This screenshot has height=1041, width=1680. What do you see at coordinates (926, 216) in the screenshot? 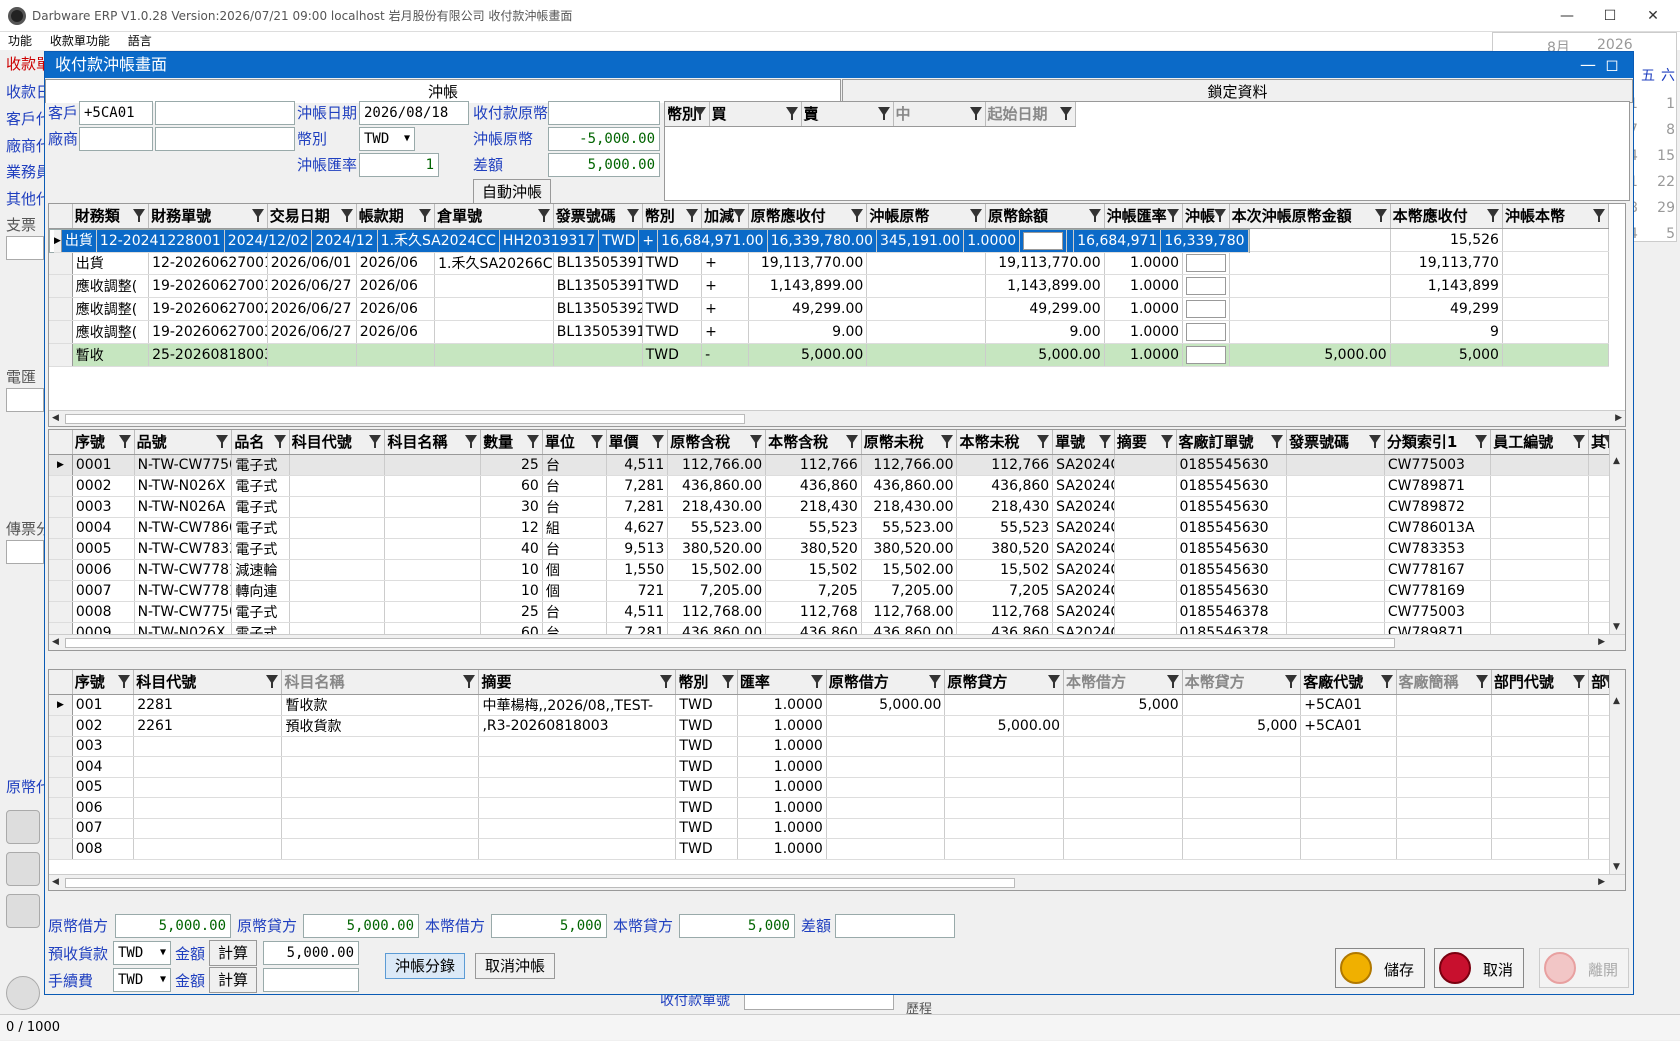
I see `column-header: 沖帳原幣` at bounding box center [926, 216].